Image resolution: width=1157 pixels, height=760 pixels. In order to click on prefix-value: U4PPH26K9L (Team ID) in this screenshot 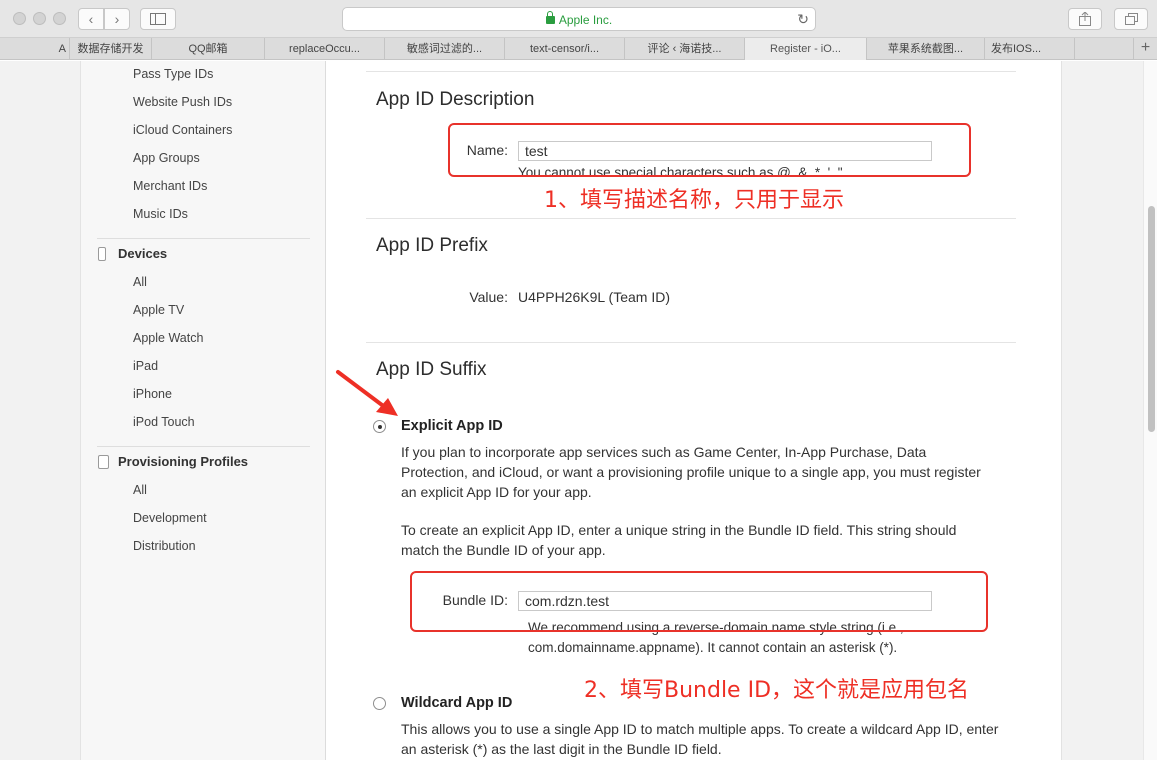, I will do `click(594, 297)`.